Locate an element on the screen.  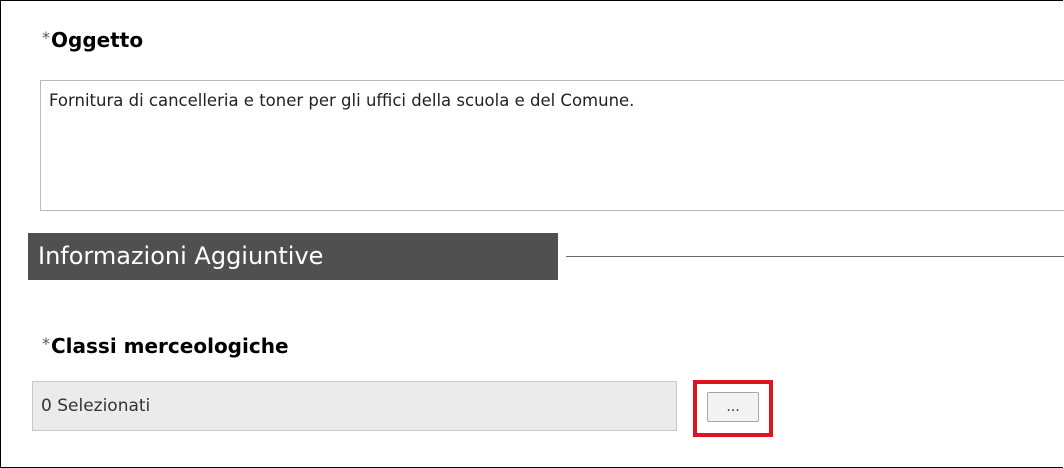
classi-merceologiche-field: 0 Selezionati is located at coordinates (354, 406).